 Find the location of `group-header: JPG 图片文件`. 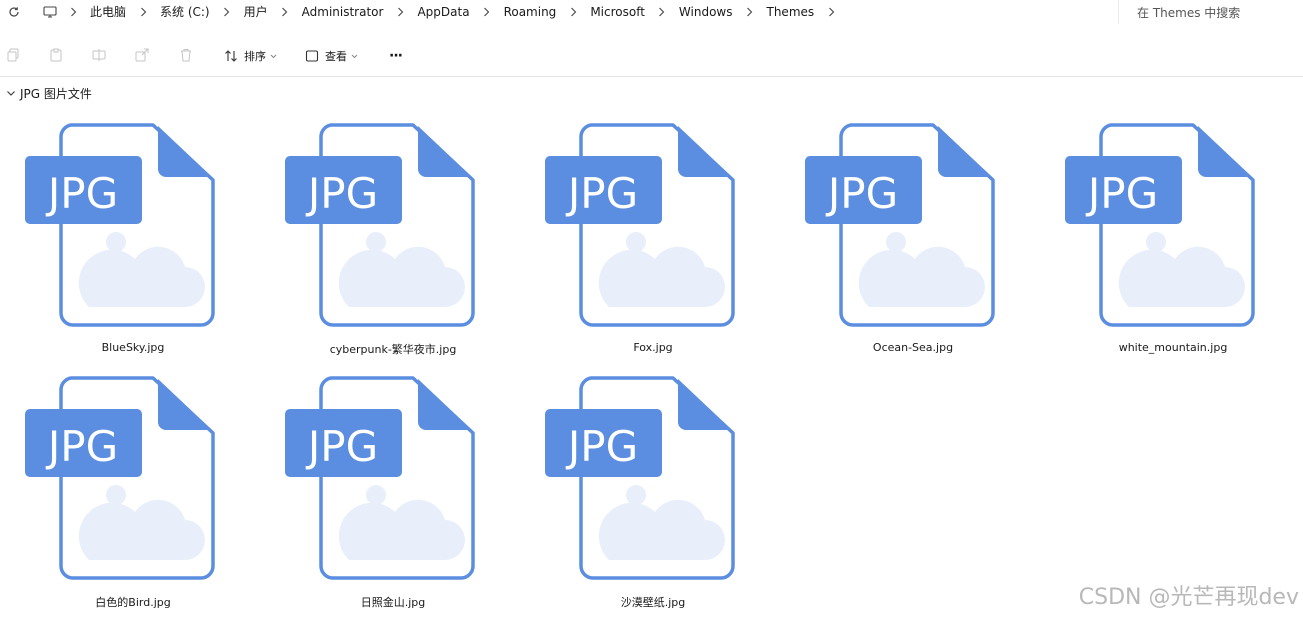

group-header: JPG 图片文件 is located at coordinates (49, 93).